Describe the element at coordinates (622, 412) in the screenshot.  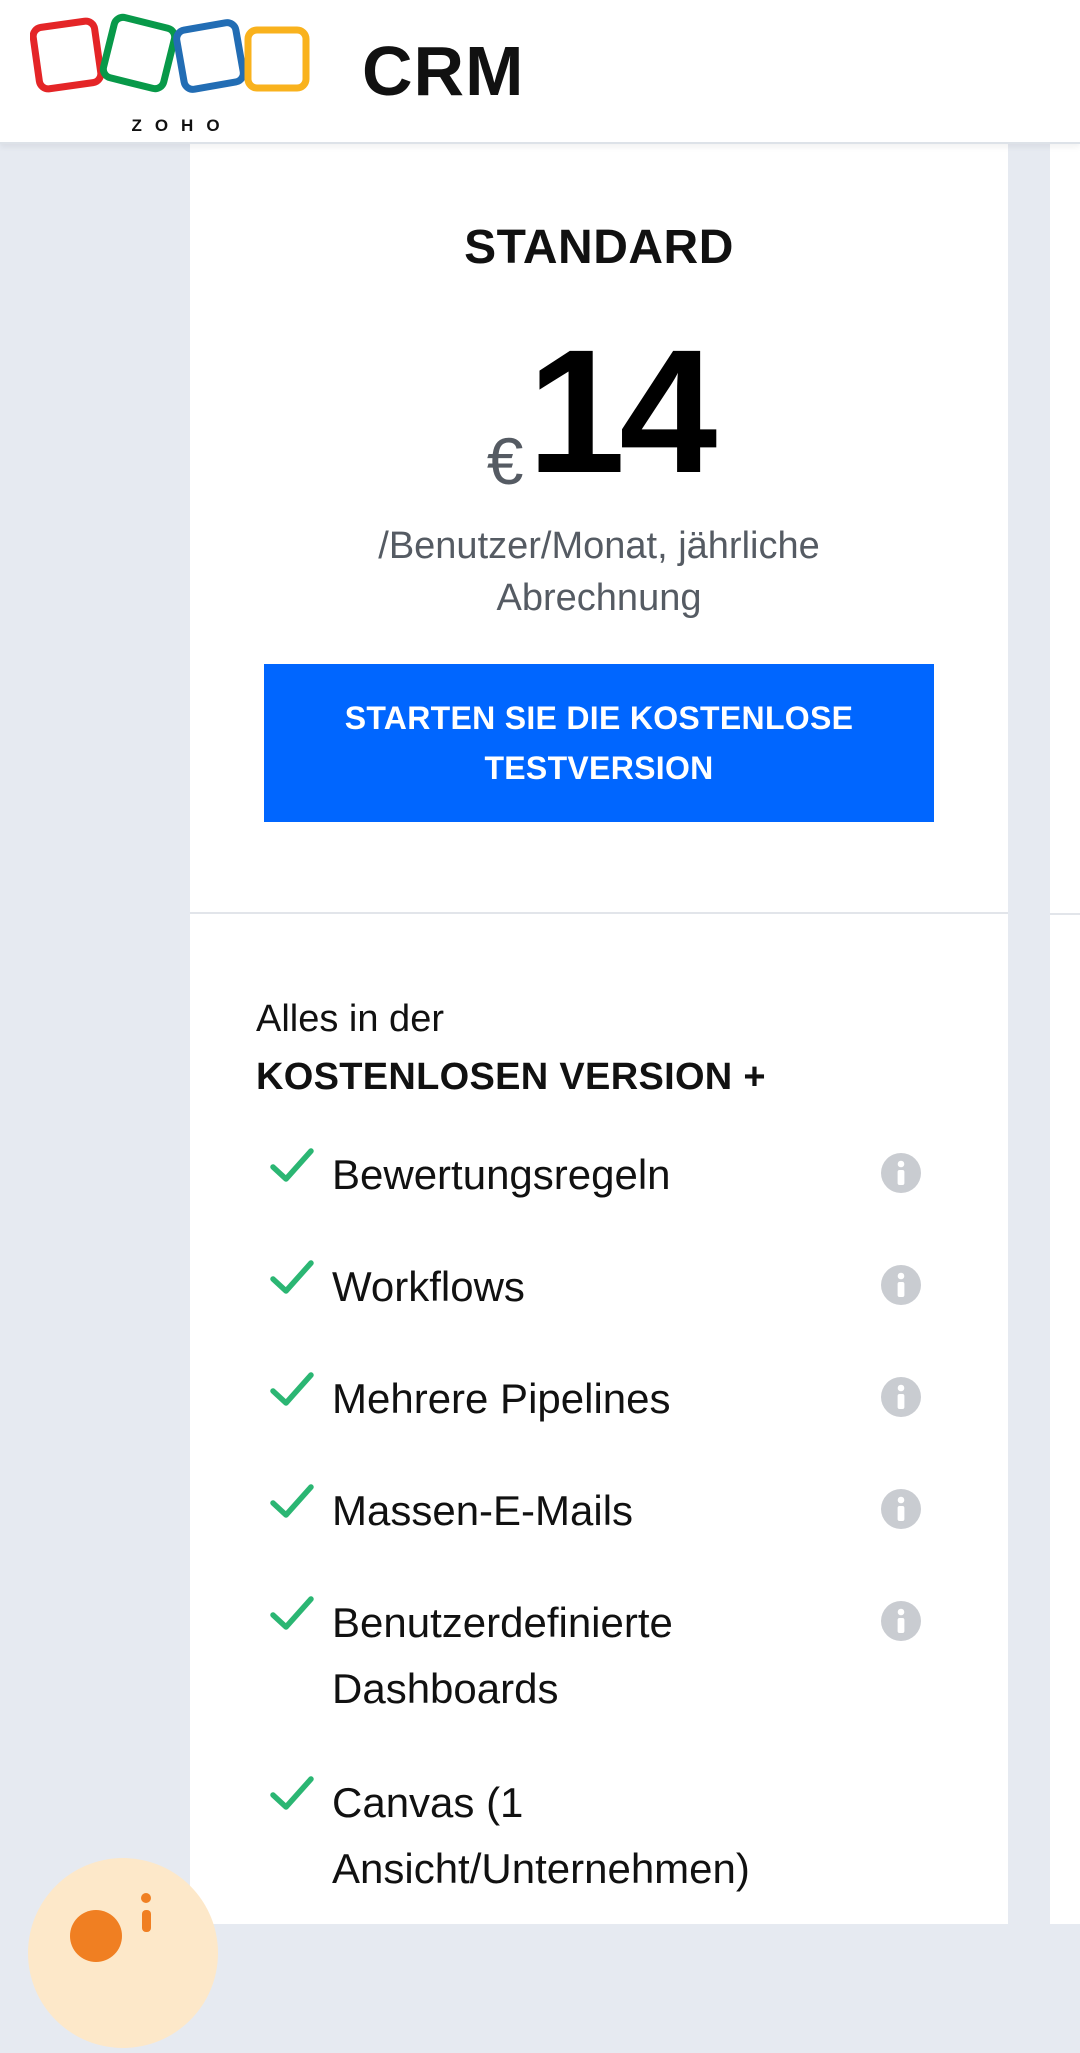
I see `price-amount: 14` at that location.